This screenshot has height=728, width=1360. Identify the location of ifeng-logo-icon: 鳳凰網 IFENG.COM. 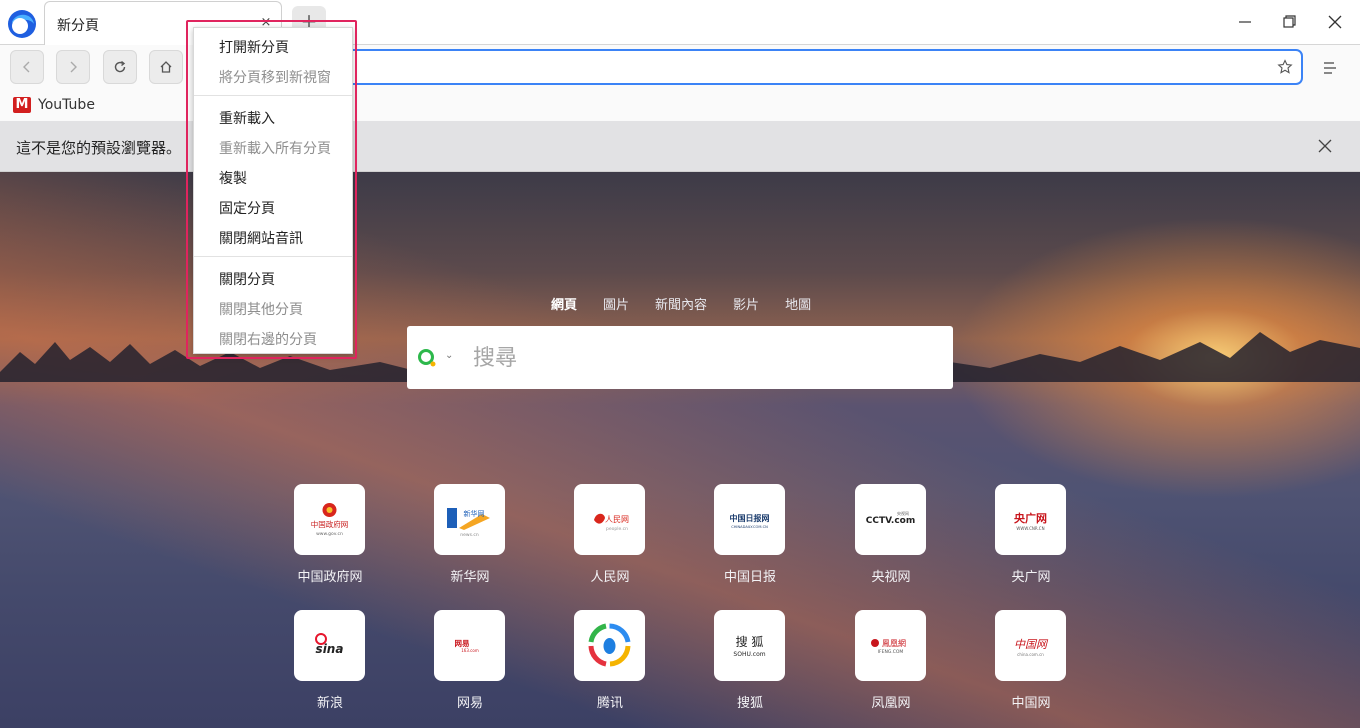
(890, 645).